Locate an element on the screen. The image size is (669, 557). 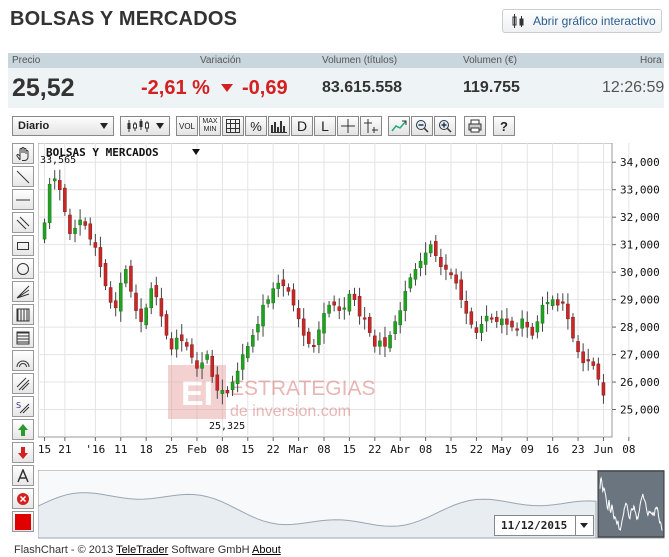
volume-toggle-button: VOL is located at coordinates (187, 126).